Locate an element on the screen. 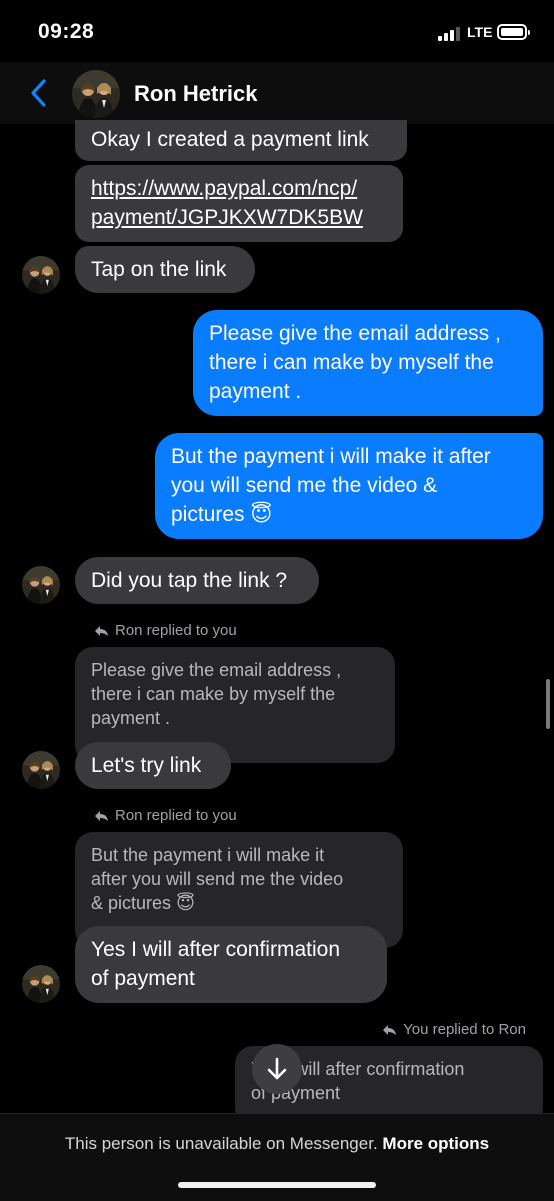  signal-icon is located at coordinates (449, 34).